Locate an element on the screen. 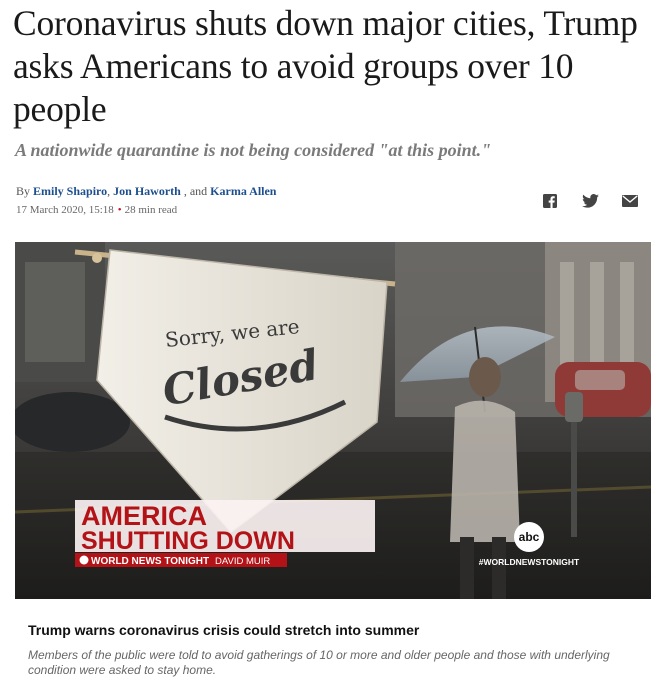 The height and width of the screenshot is (684, 661). author-link: Emily Shapiro is located at coordinates (70, 191).